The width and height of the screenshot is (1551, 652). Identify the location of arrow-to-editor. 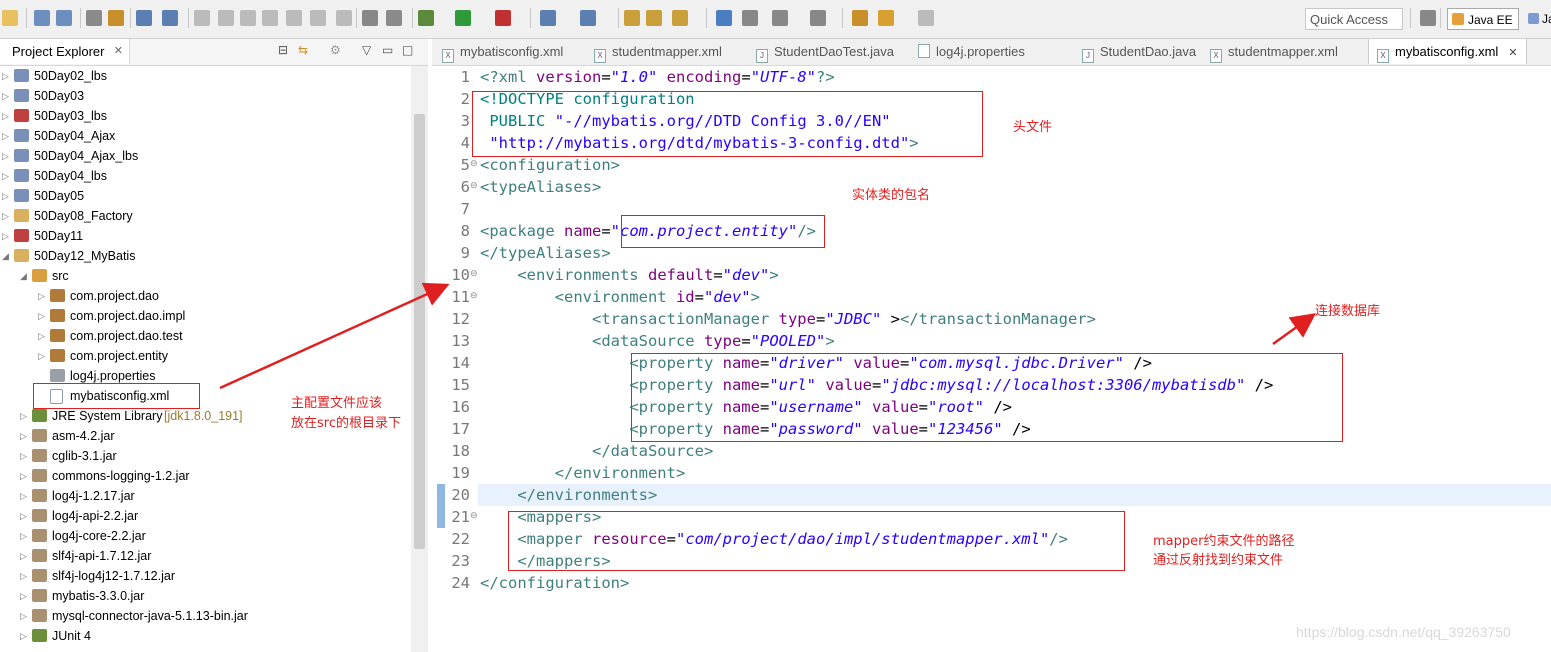
(334, 336).